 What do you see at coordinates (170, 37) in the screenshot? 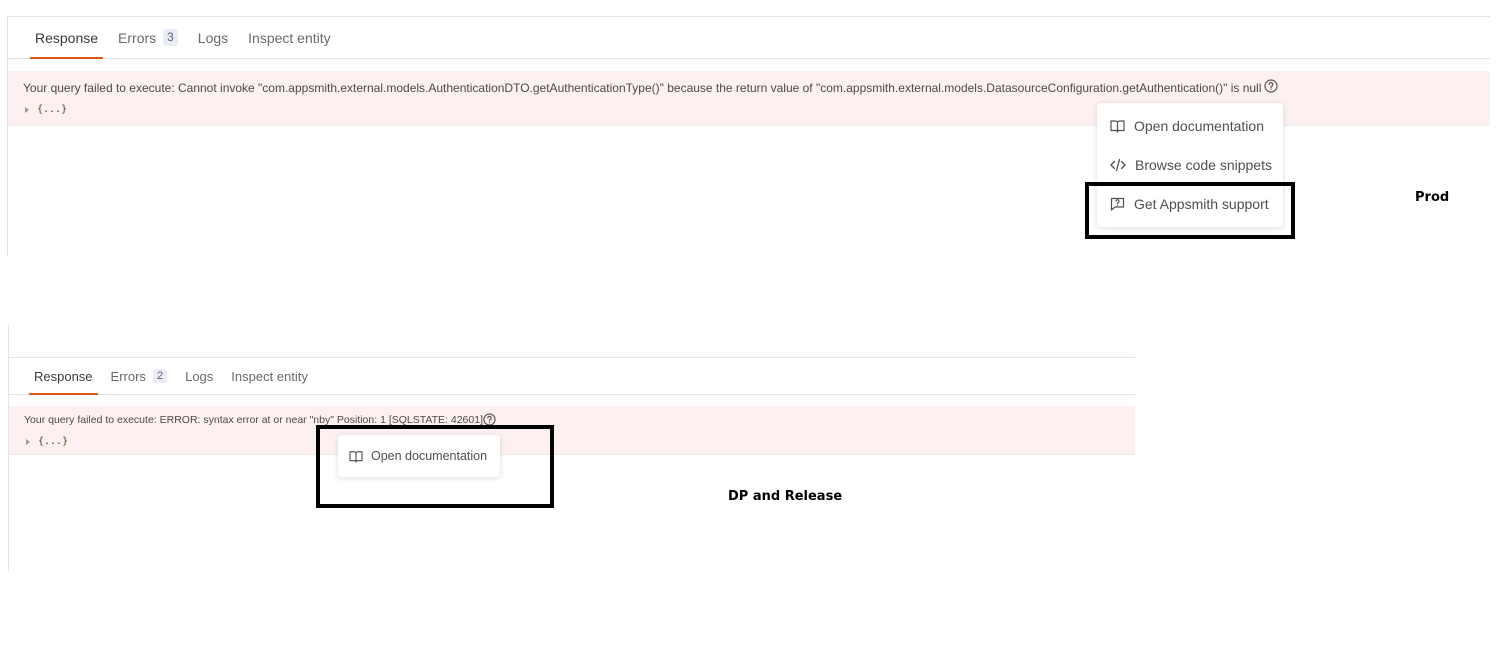
I see `errors-count-badge: 3` at bounding box center [170, 37].